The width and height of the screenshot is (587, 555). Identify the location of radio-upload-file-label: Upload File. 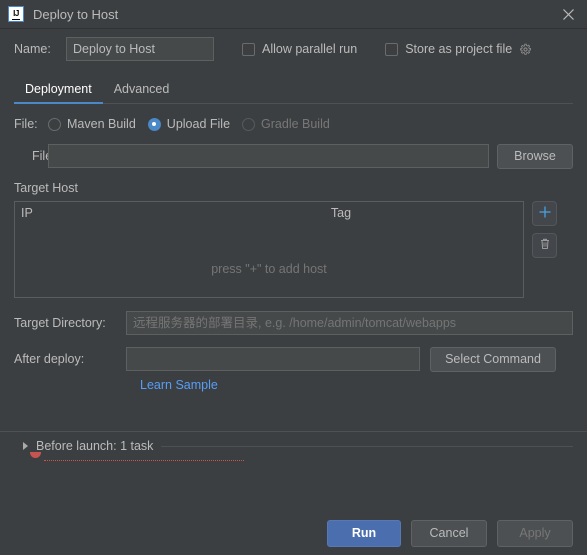
(198, 124).